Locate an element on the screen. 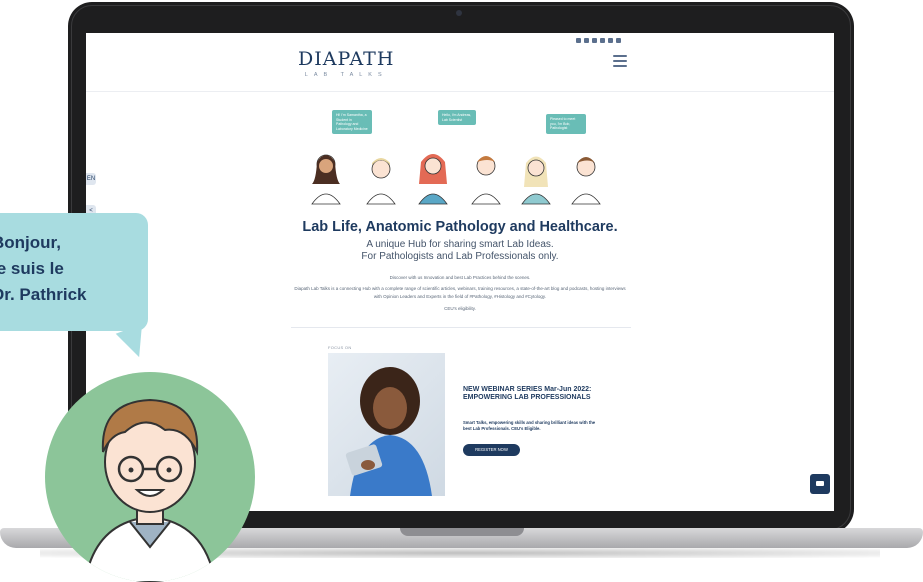  tiktok-icon is located at coordinates (618, 40).